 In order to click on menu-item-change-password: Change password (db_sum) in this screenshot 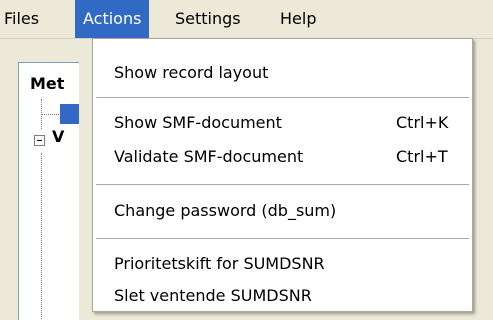, I will do `click(282, 211)`.